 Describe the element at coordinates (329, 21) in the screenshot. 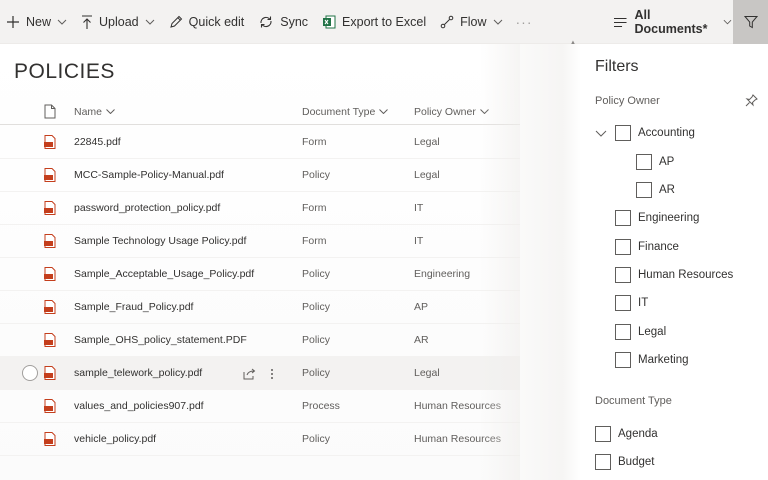

I see `excel-icon` at that location.